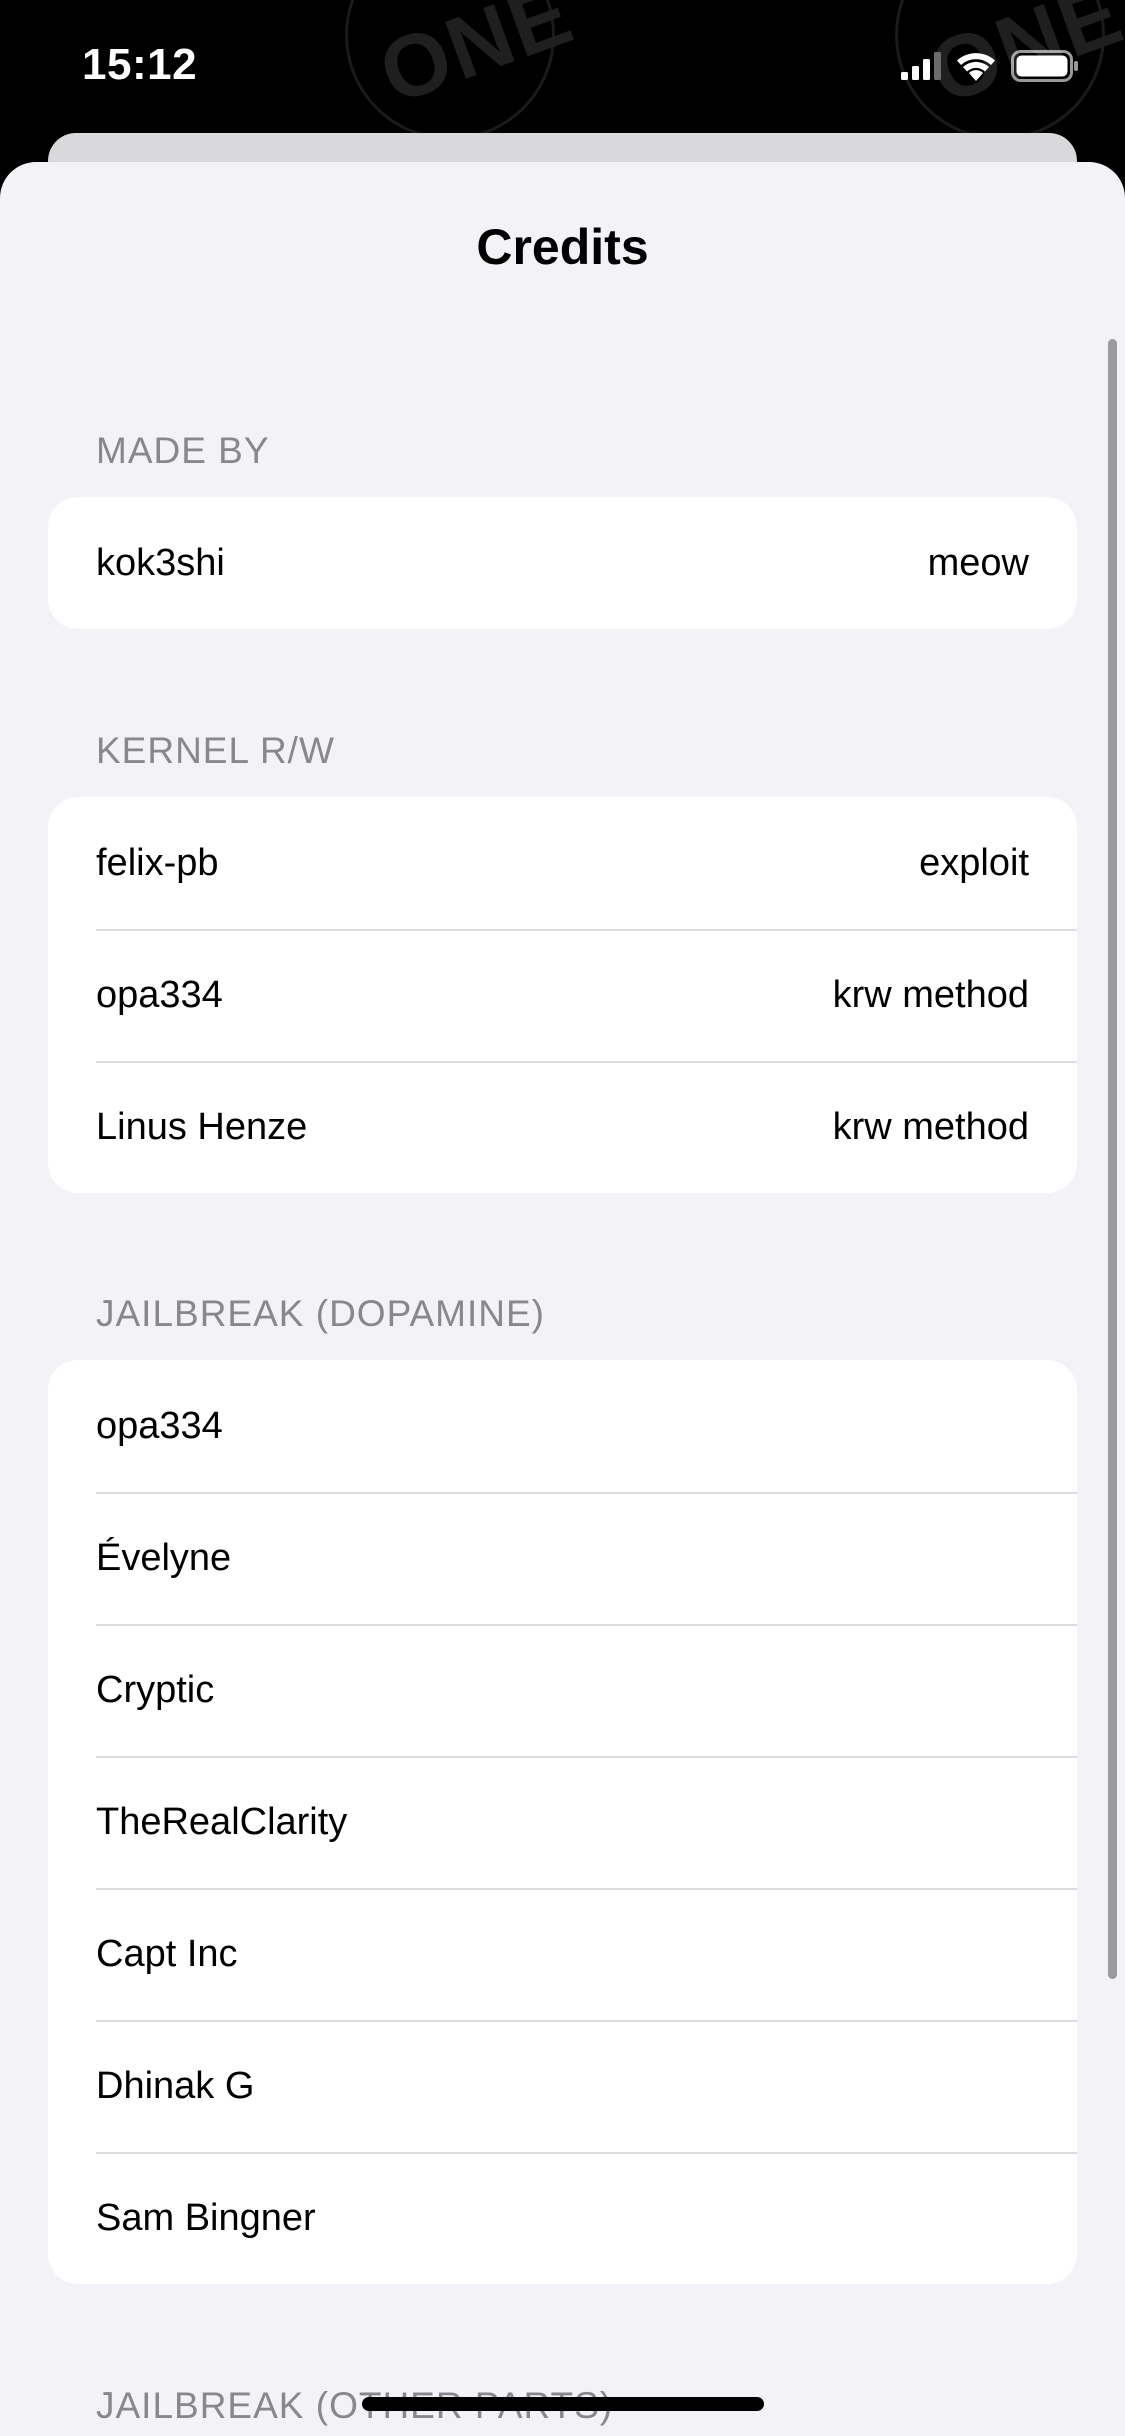  What do you see at coordinates (563, 2404) in the screenshot?
I see `home-indicator` at bounding box center [563, 2404].